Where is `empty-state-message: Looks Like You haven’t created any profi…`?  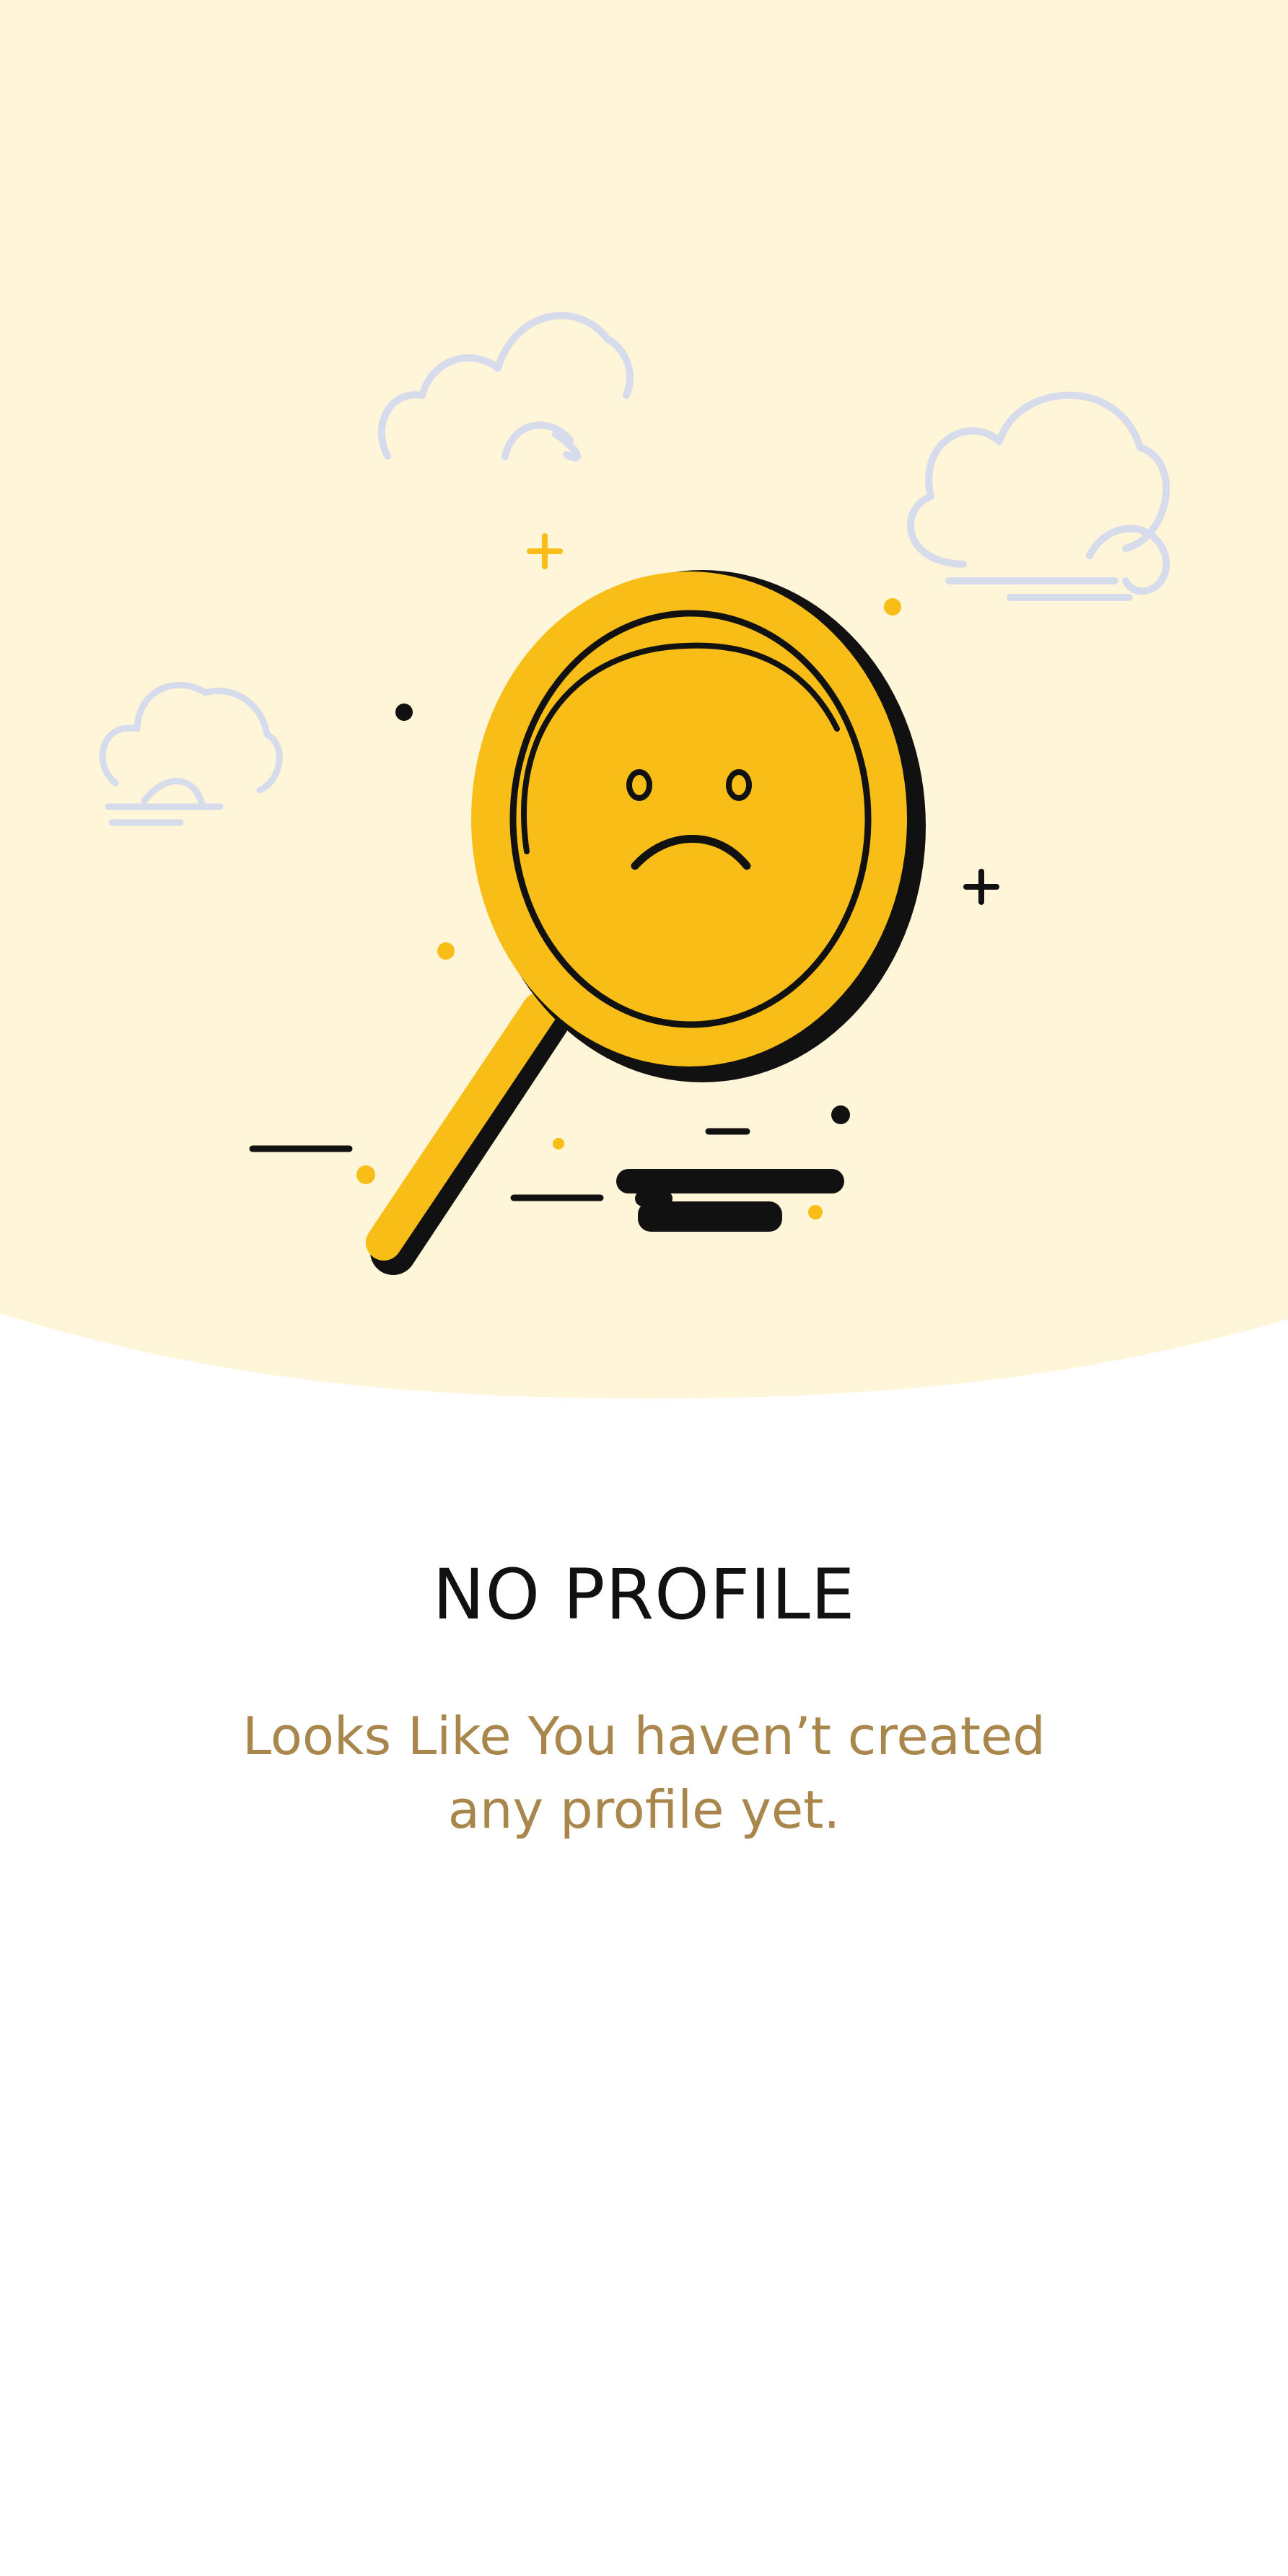
empty-state-message: Looks Like You haven’t created any profi… is located at coordinates (644, 1773).